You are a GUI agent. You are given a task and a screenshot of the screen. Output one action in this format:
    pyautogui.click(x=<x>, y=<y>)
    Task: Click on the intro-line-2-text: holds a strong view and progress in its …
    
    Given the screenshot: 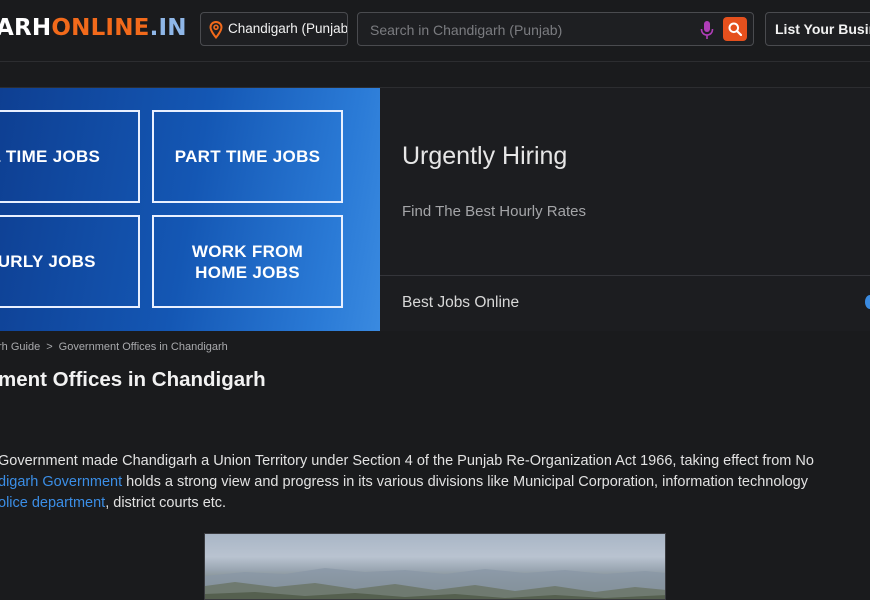 What is the action you would take?
    pyautogui.click(x=465, y=482)
    